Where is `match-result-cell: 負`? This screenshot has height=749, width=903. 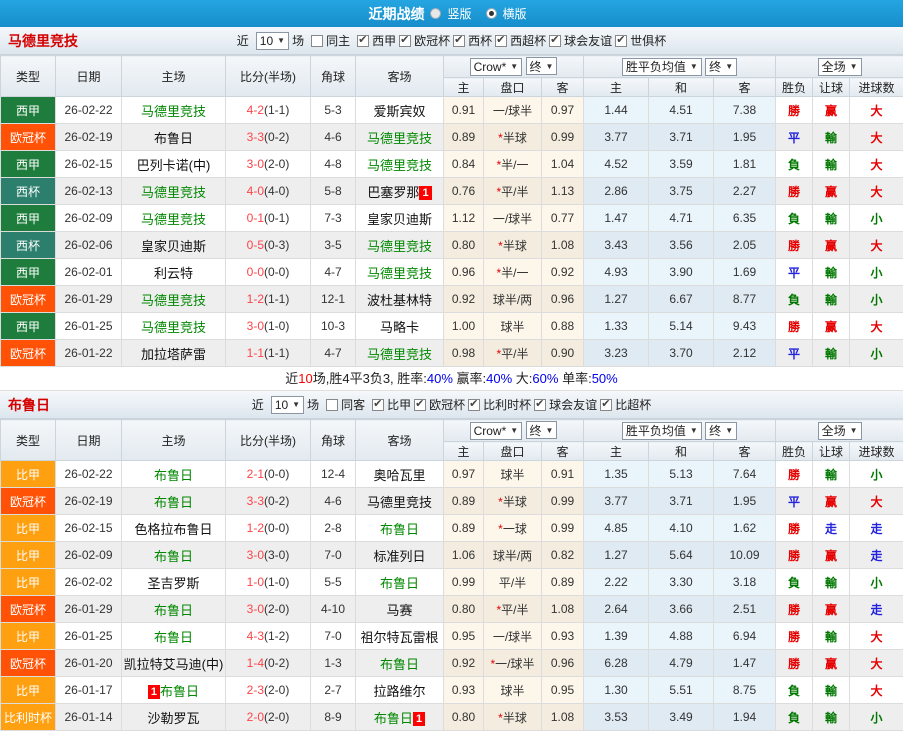
match-result-cell: 負 is located at coordinates (794, 690).